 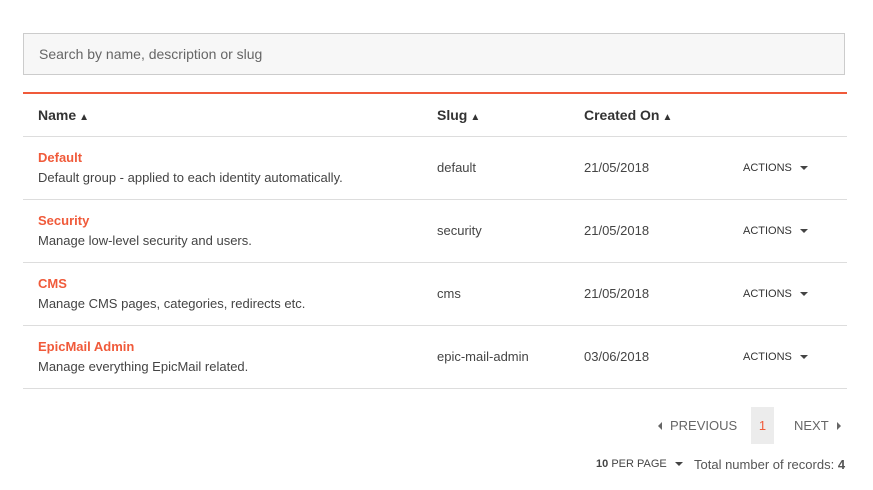 I want to click on column-label: Name, so click(x=57, y=115).